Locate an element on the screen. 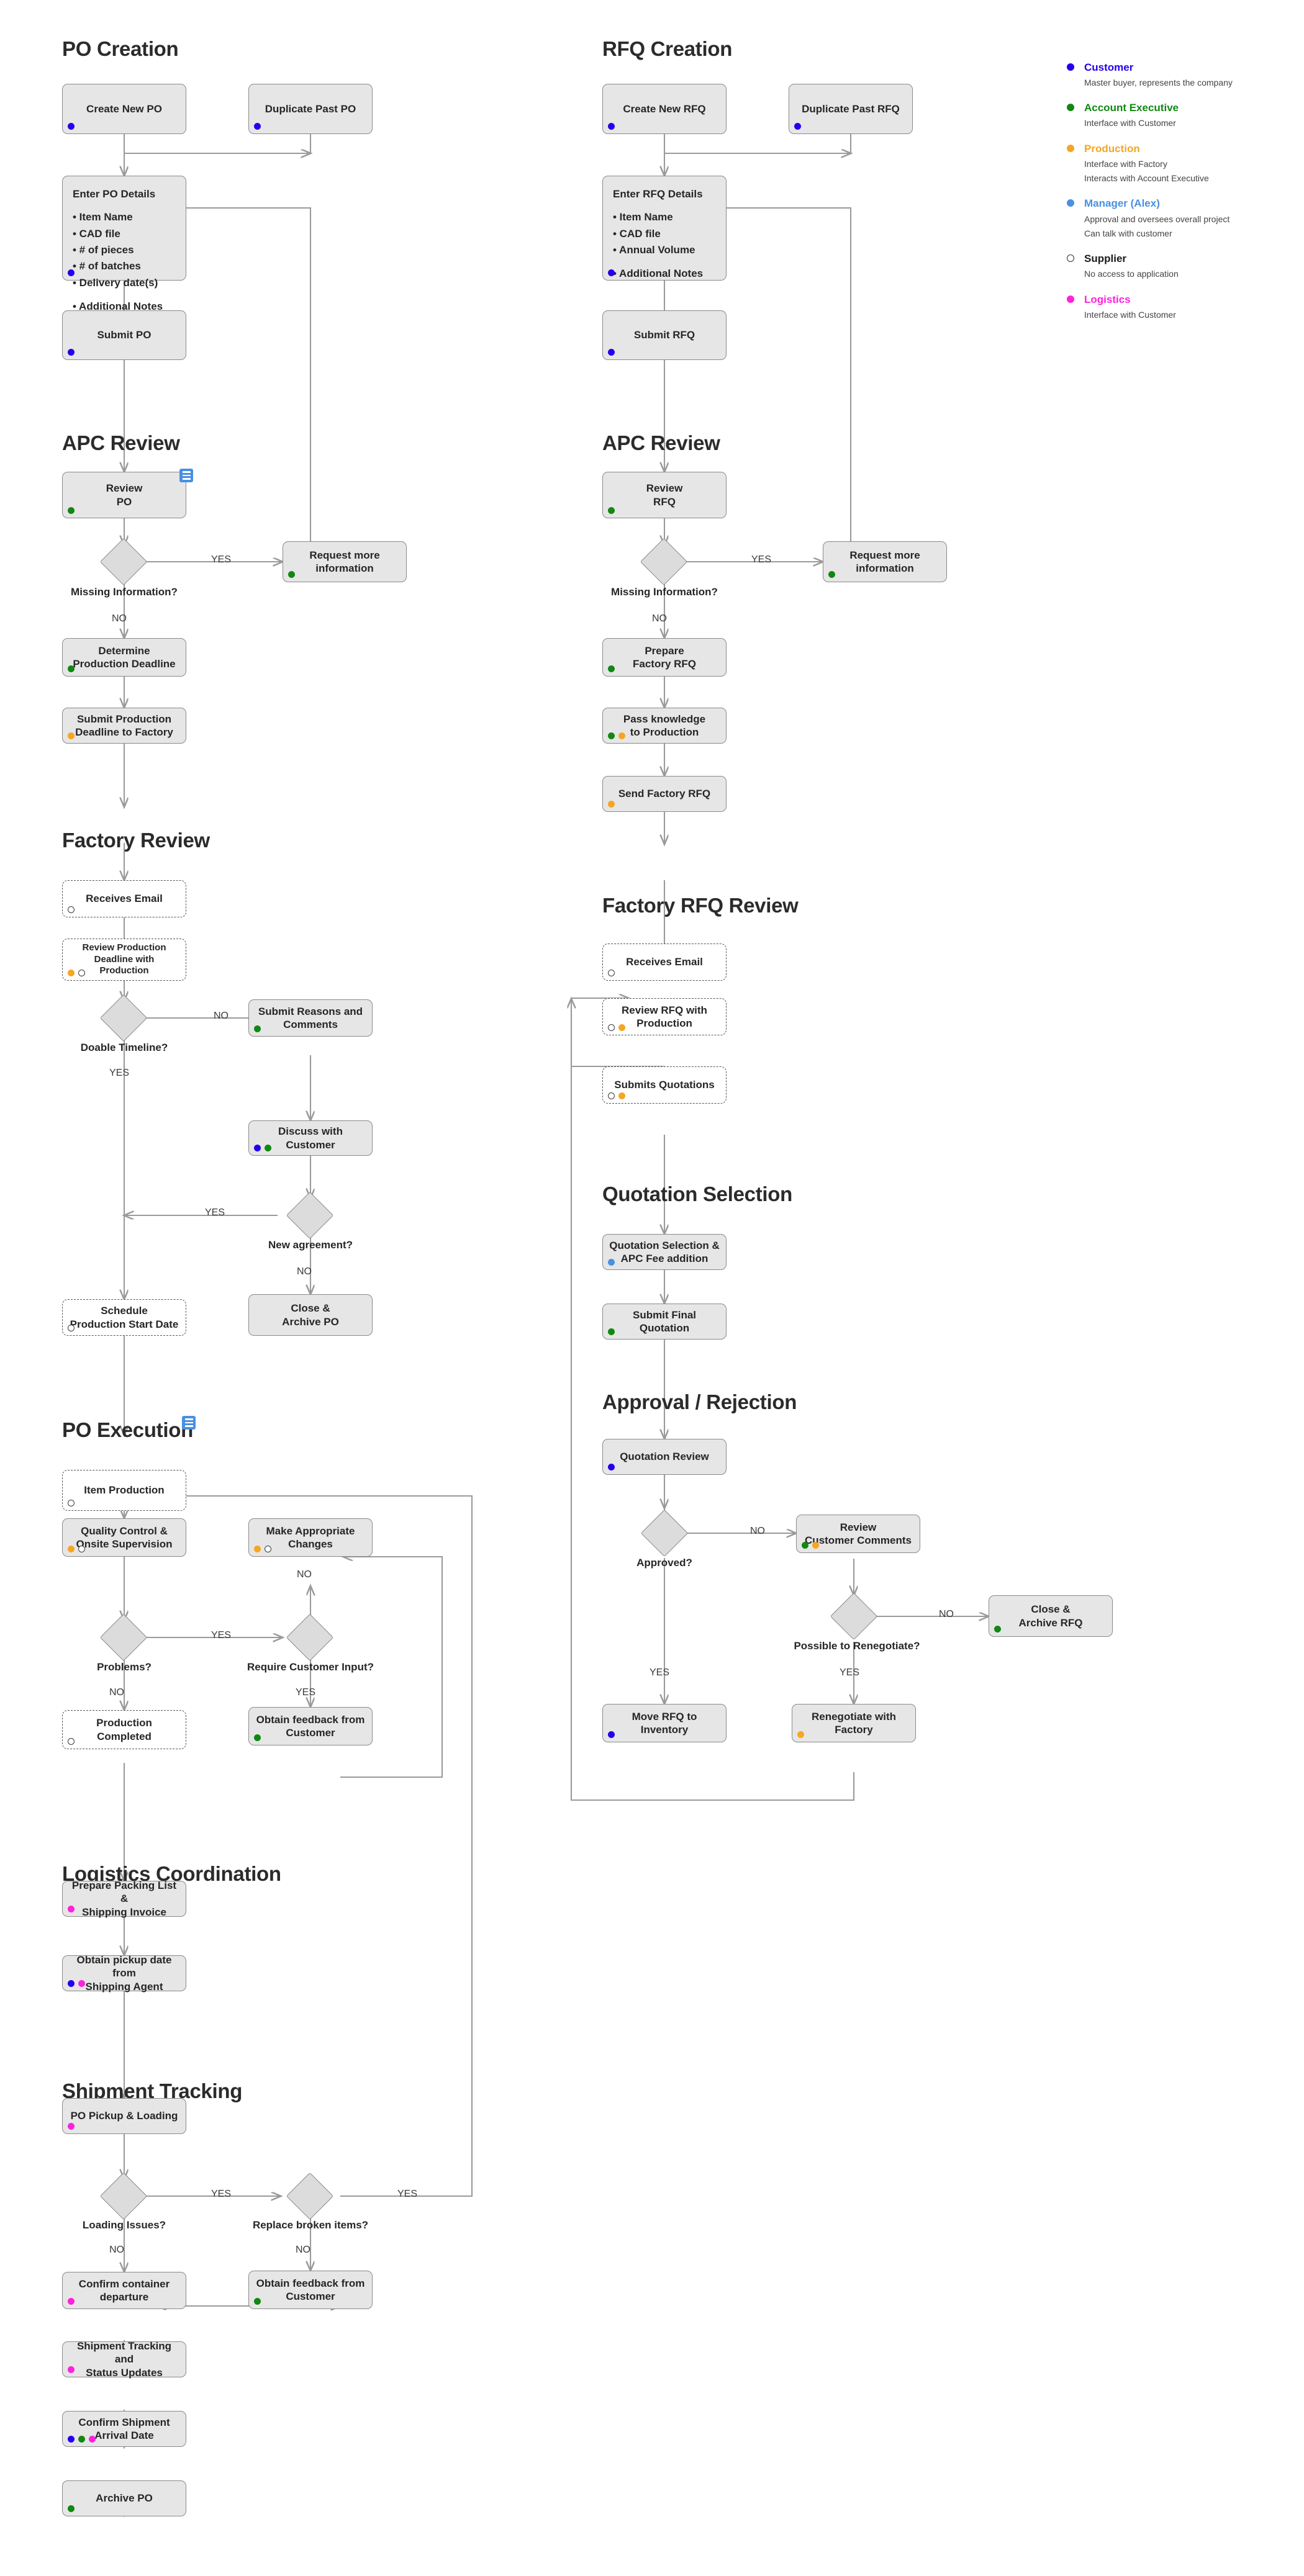 The height and width of the screenshot is (2576, 1304). decision-possible-to-renegotiate is located at coordinates (854, 1616).